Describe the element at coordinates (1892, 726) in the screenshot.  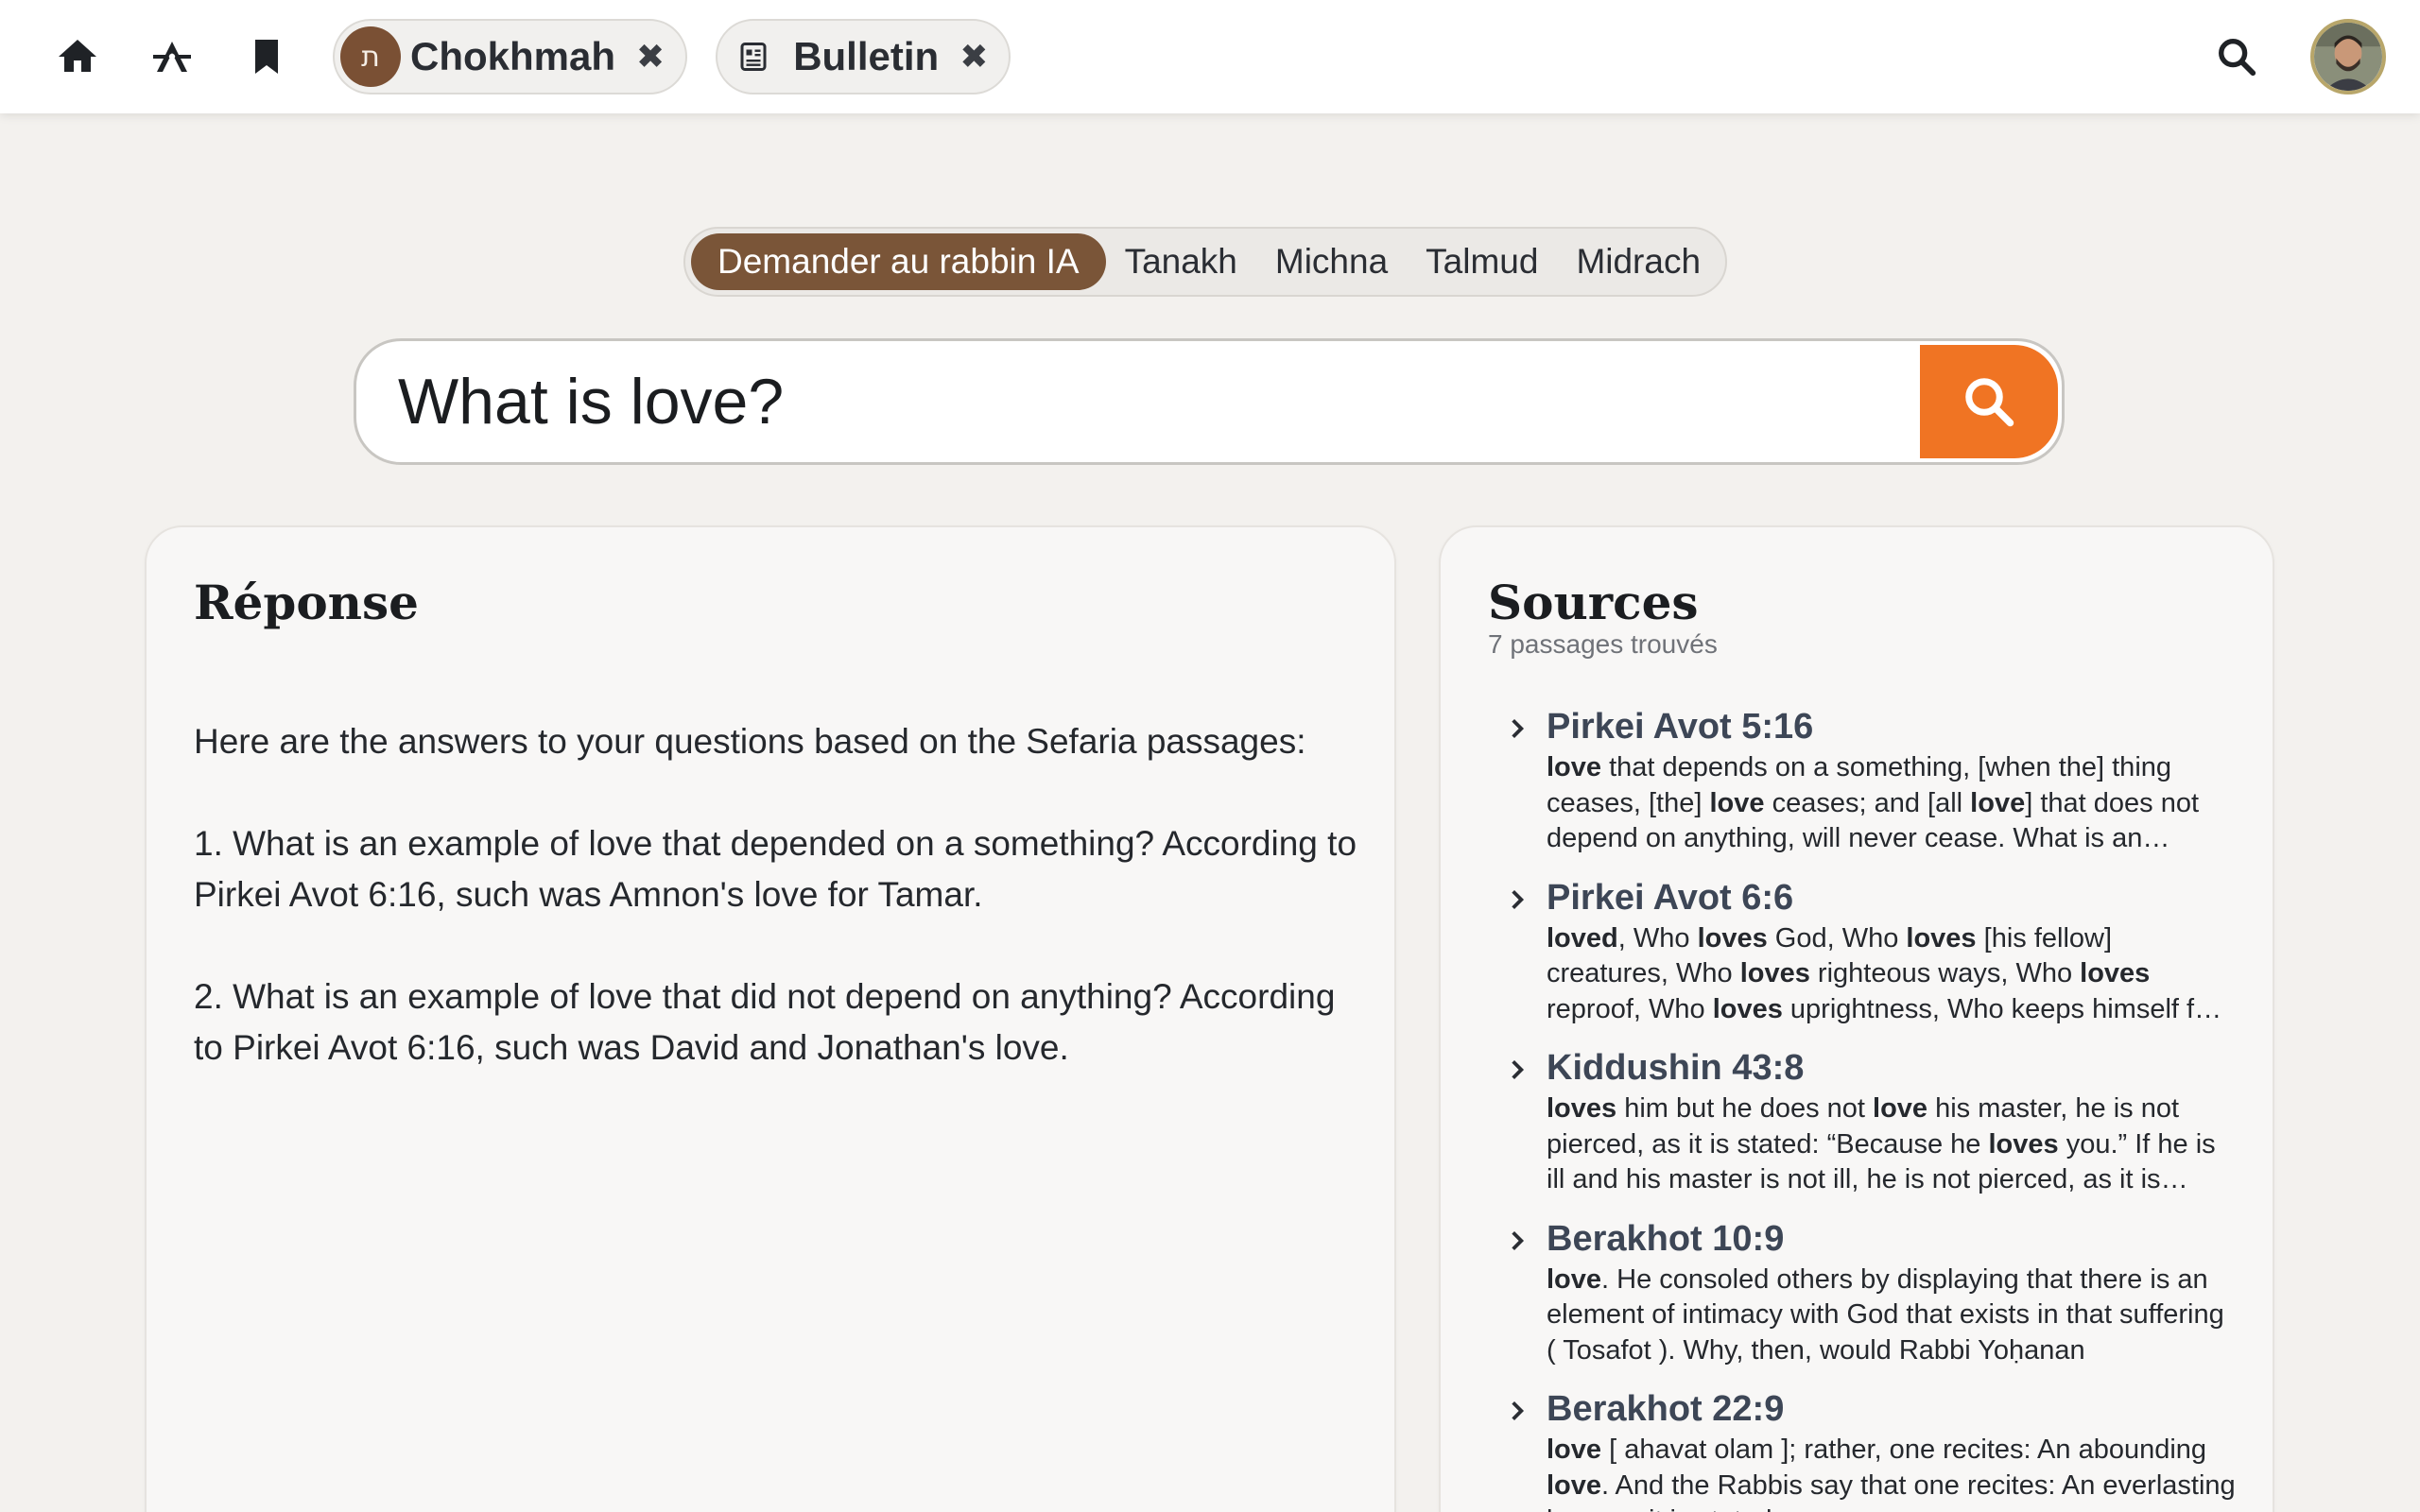
I see `source-title: Pirkei Avot 5:16` at that location.